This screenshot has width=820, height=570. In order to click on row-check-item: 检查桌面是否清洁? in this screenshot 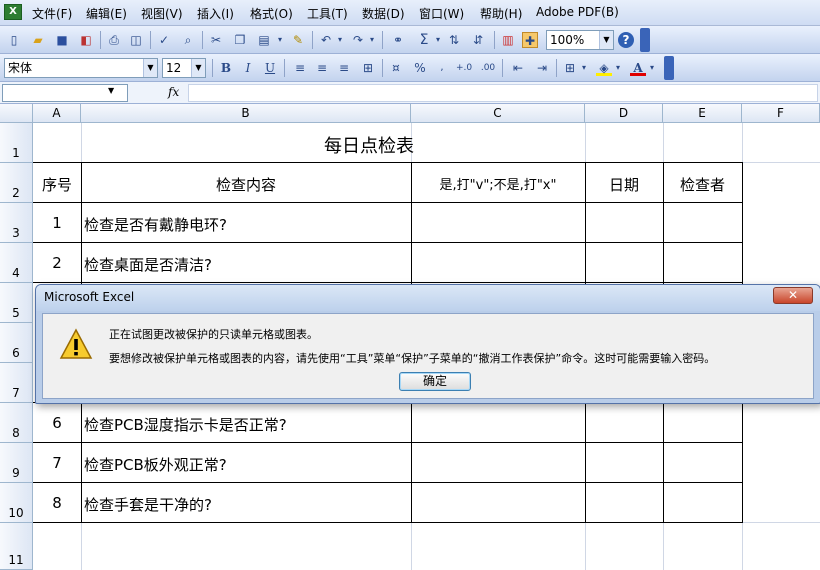, I will do `click(246, 264)`.